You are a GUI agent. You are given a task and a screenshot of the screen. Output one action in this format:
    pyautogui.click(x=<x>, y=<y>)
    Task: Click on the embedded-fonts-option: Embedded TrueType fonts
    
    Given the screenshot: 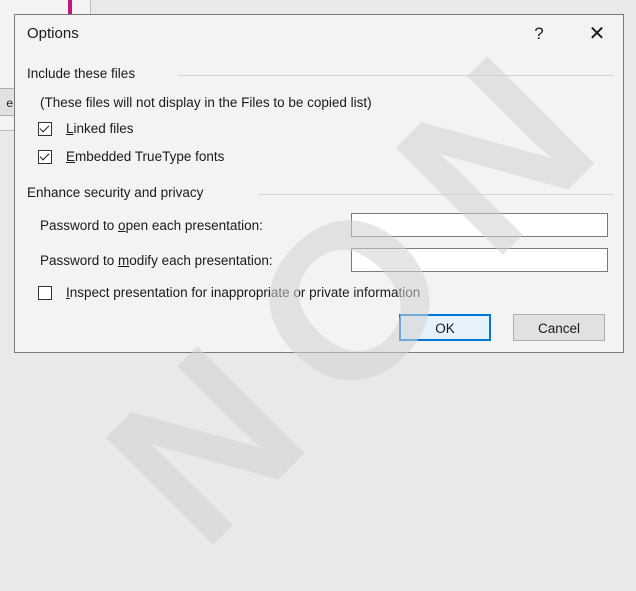 What is the action you would take?
    pyautogui.click(x=131, y=156)
    